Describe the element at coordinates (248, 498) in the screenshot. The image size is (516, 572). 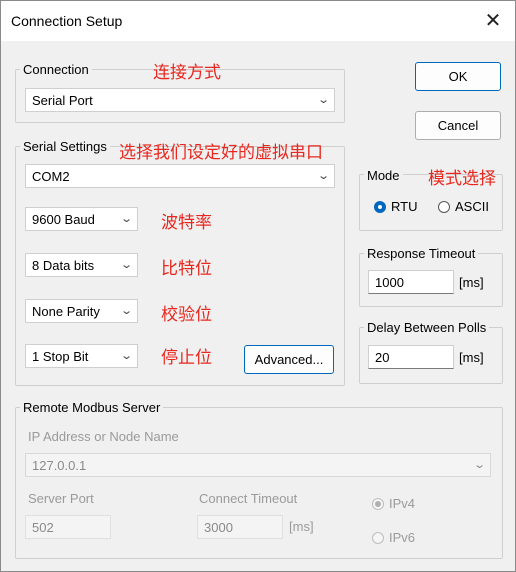
I see `connect-timeout-label: Connect Timeout` at that location.